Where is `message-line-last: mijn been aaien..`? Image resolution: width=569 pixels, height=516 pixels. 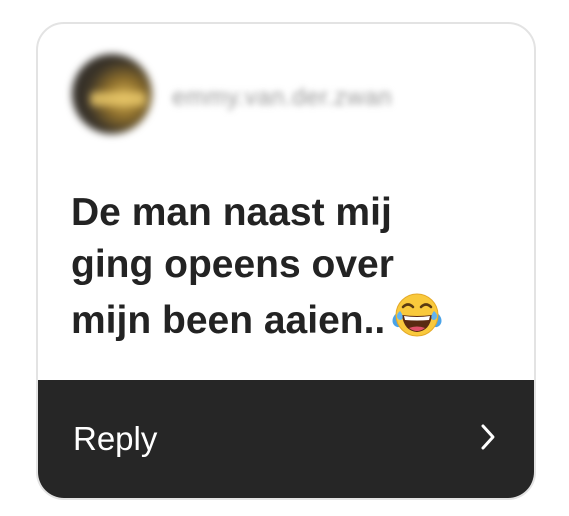 message-line-last: mijn been aaien.. is located at coordinates (291, 322).